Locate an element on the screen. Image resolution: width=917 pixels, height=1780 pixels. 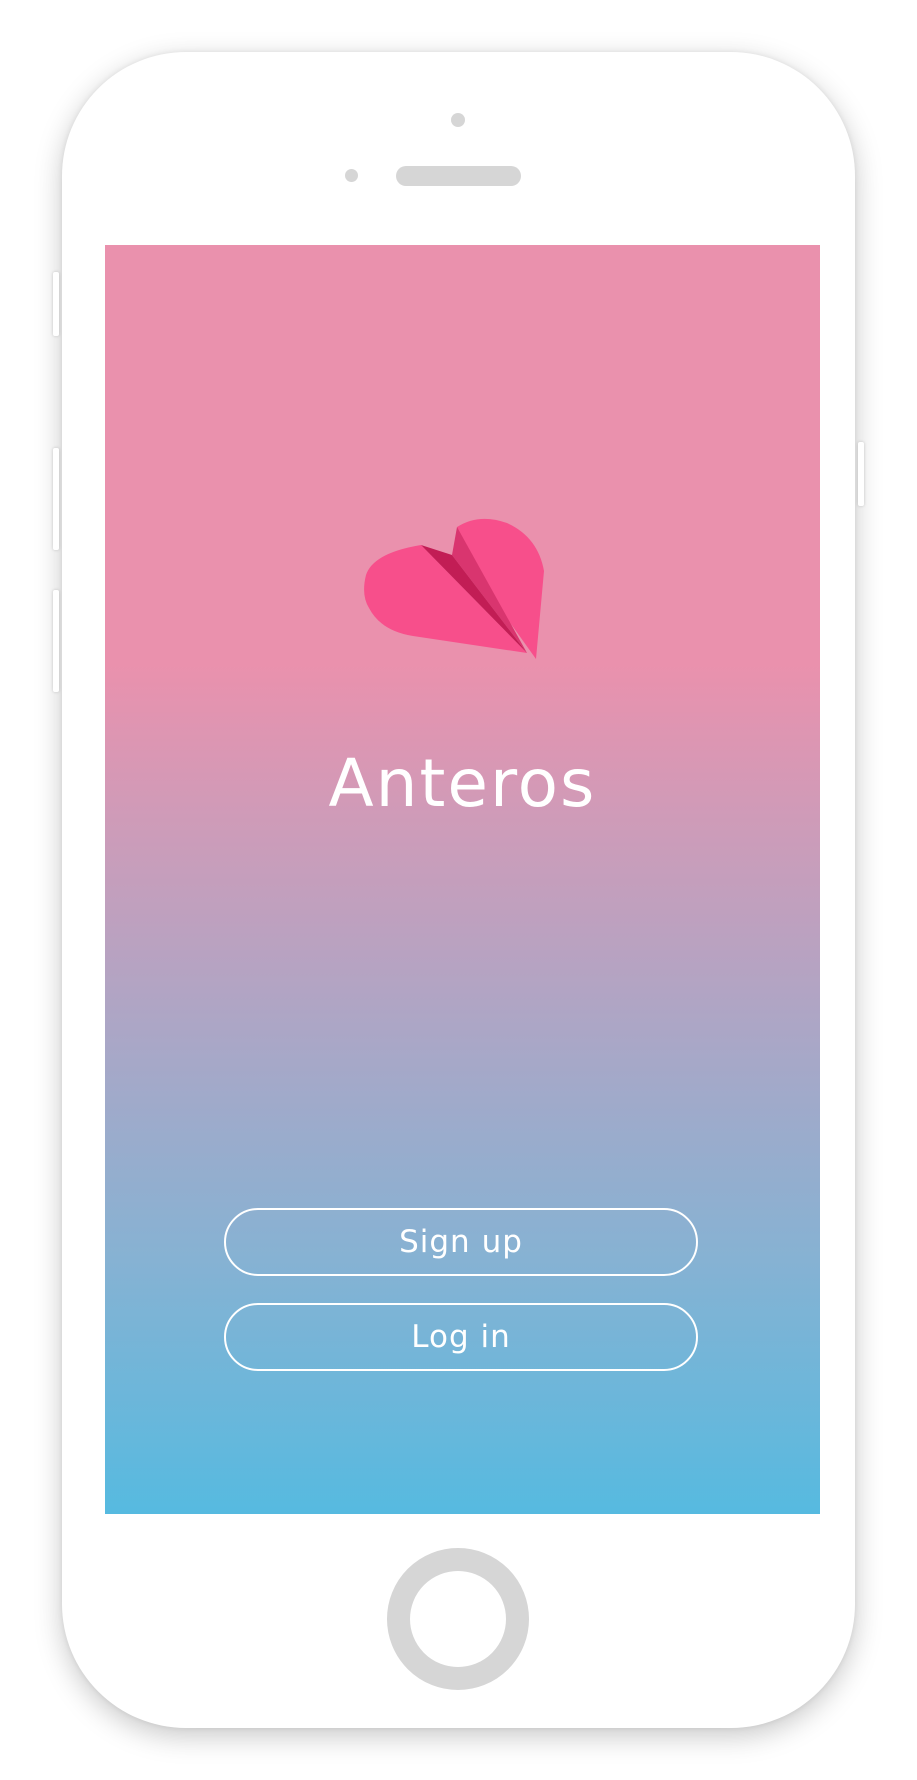
home-button is located at coordinates (458, 1619).